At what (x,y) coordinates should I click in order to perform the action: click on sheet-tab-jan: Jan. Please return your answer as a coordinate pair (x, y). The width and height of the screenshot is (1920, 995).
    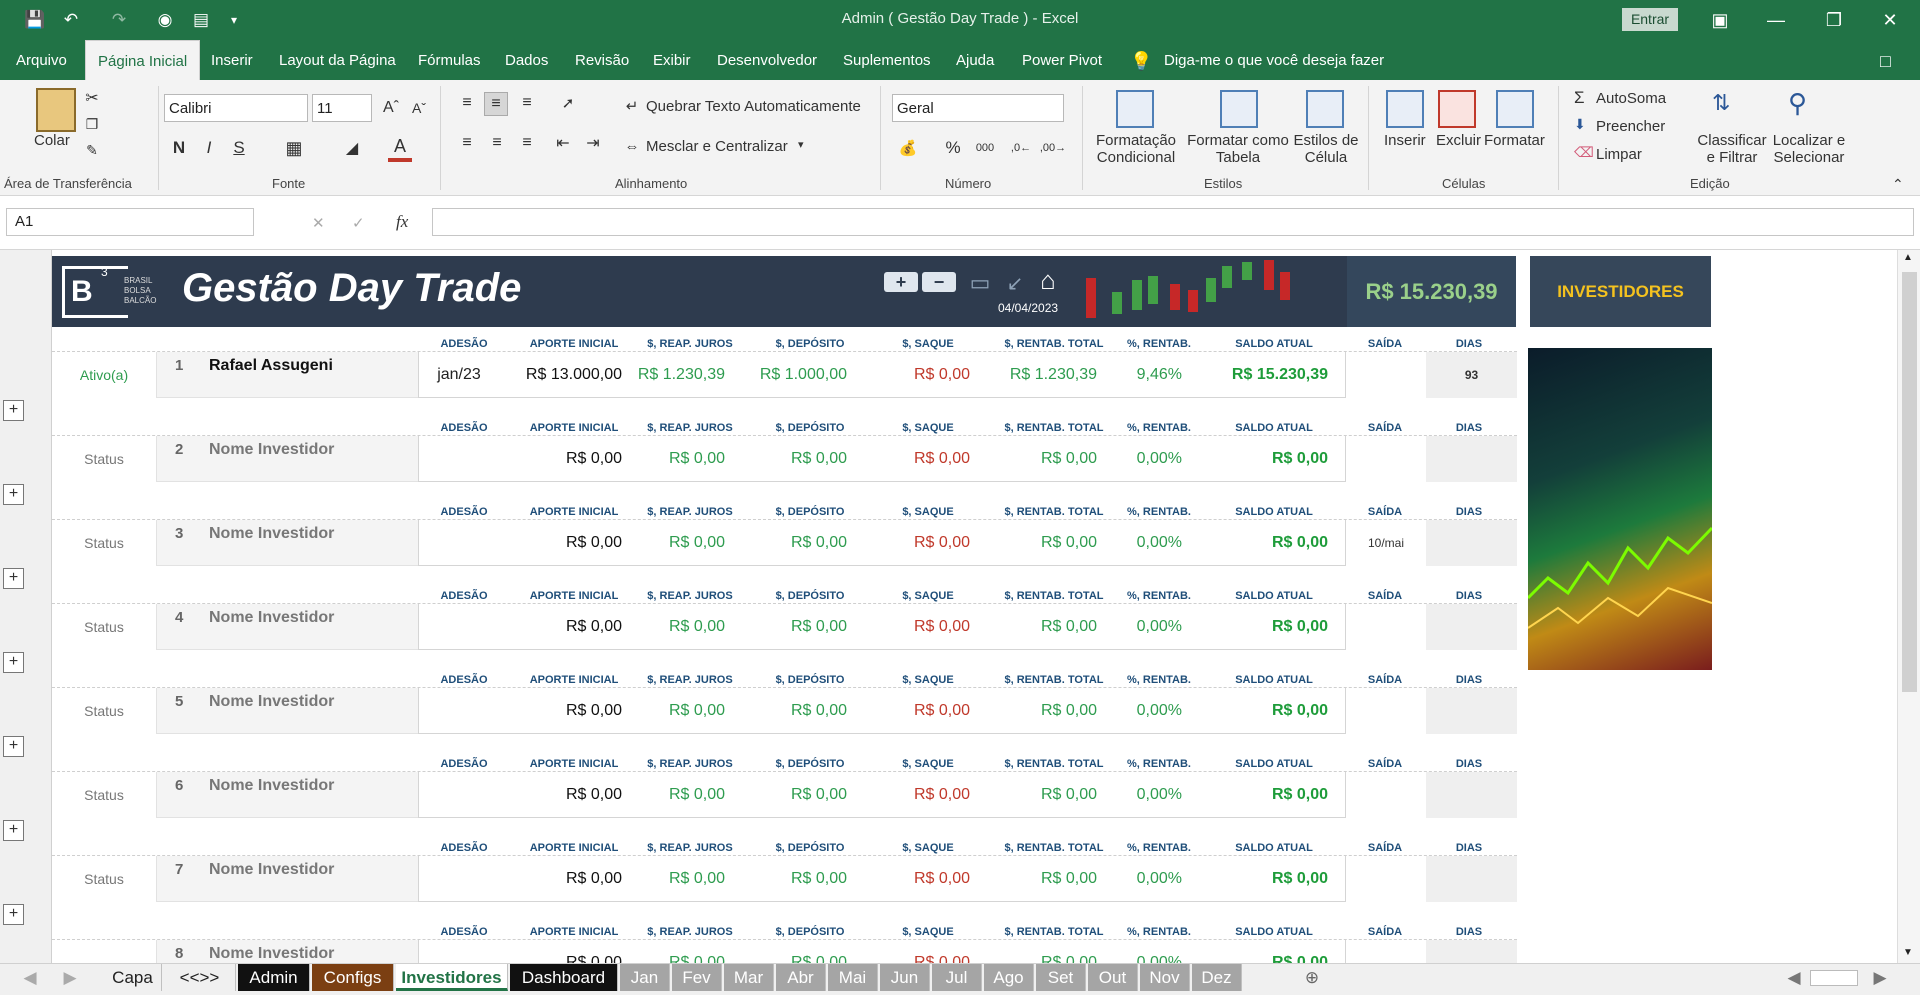
    Looking at the image, I should click on (645, 977).